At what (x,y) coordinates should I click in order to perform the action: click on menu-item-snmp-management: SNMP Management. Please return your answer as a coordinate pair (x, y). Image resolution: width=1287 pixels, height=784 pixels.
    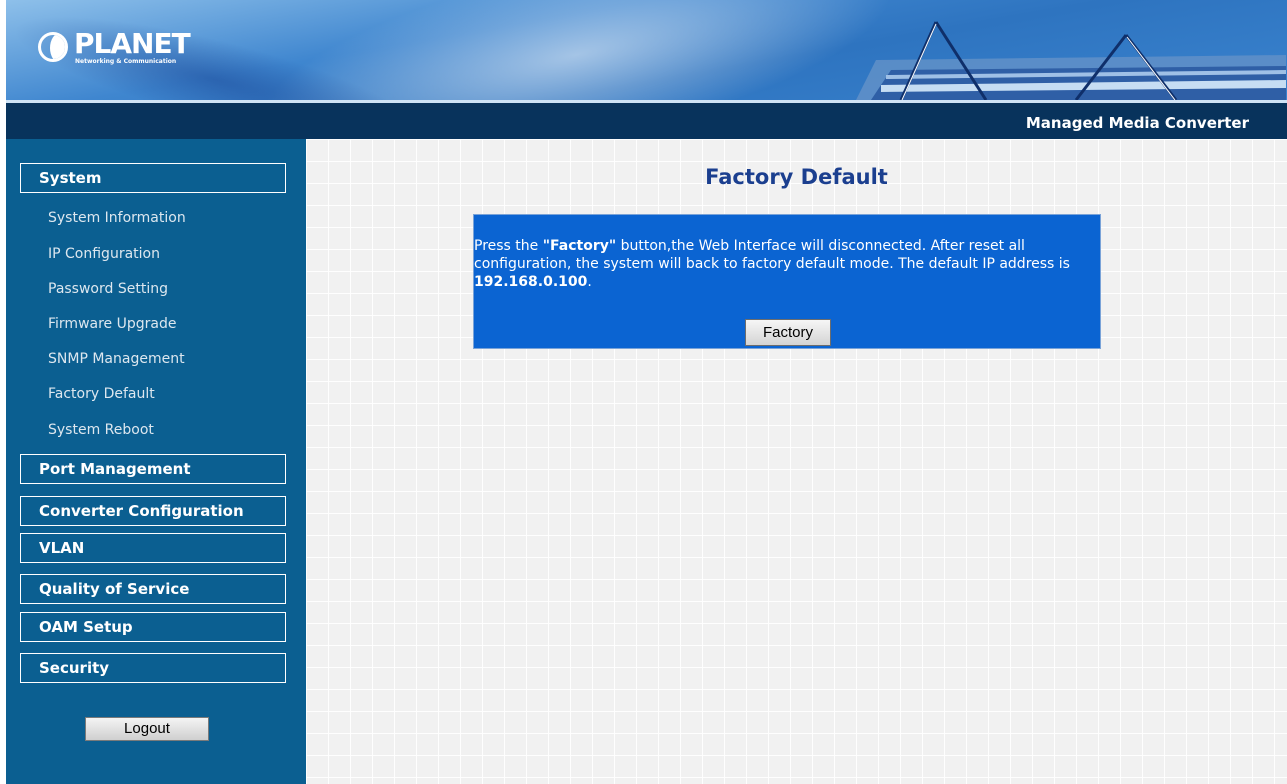
    Looking at the image, I should click on (116, 359).